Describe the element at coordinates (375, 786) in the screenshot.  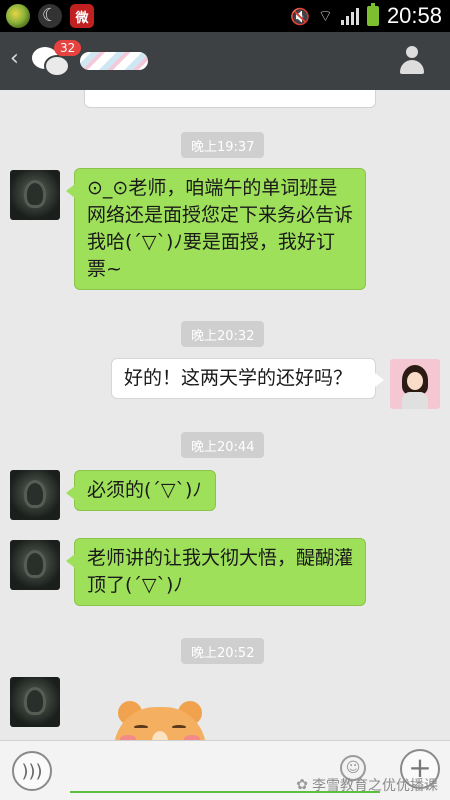
I see `watermark-text: 李雪教育之优优播课` at that location.